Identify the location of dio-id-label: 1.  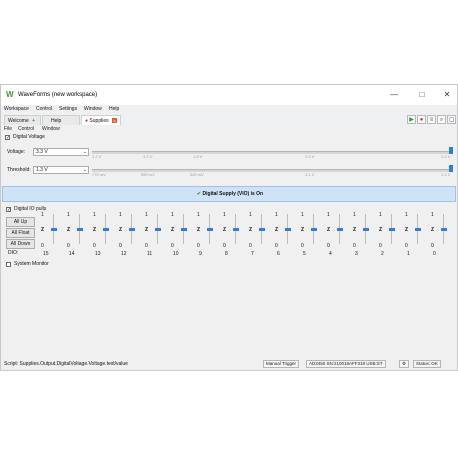
(408, 254).